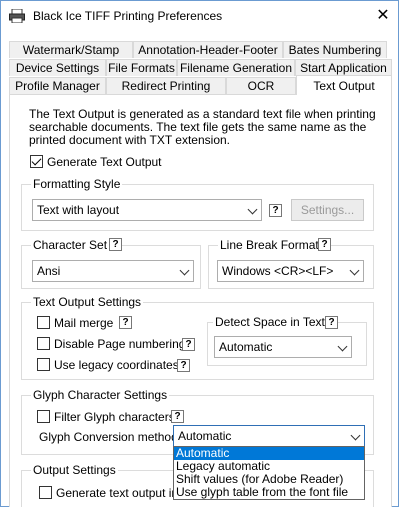 This screenshot has width=399, height=507. I want to click on formatting-style-value: Text with layout, so click(78, 210).